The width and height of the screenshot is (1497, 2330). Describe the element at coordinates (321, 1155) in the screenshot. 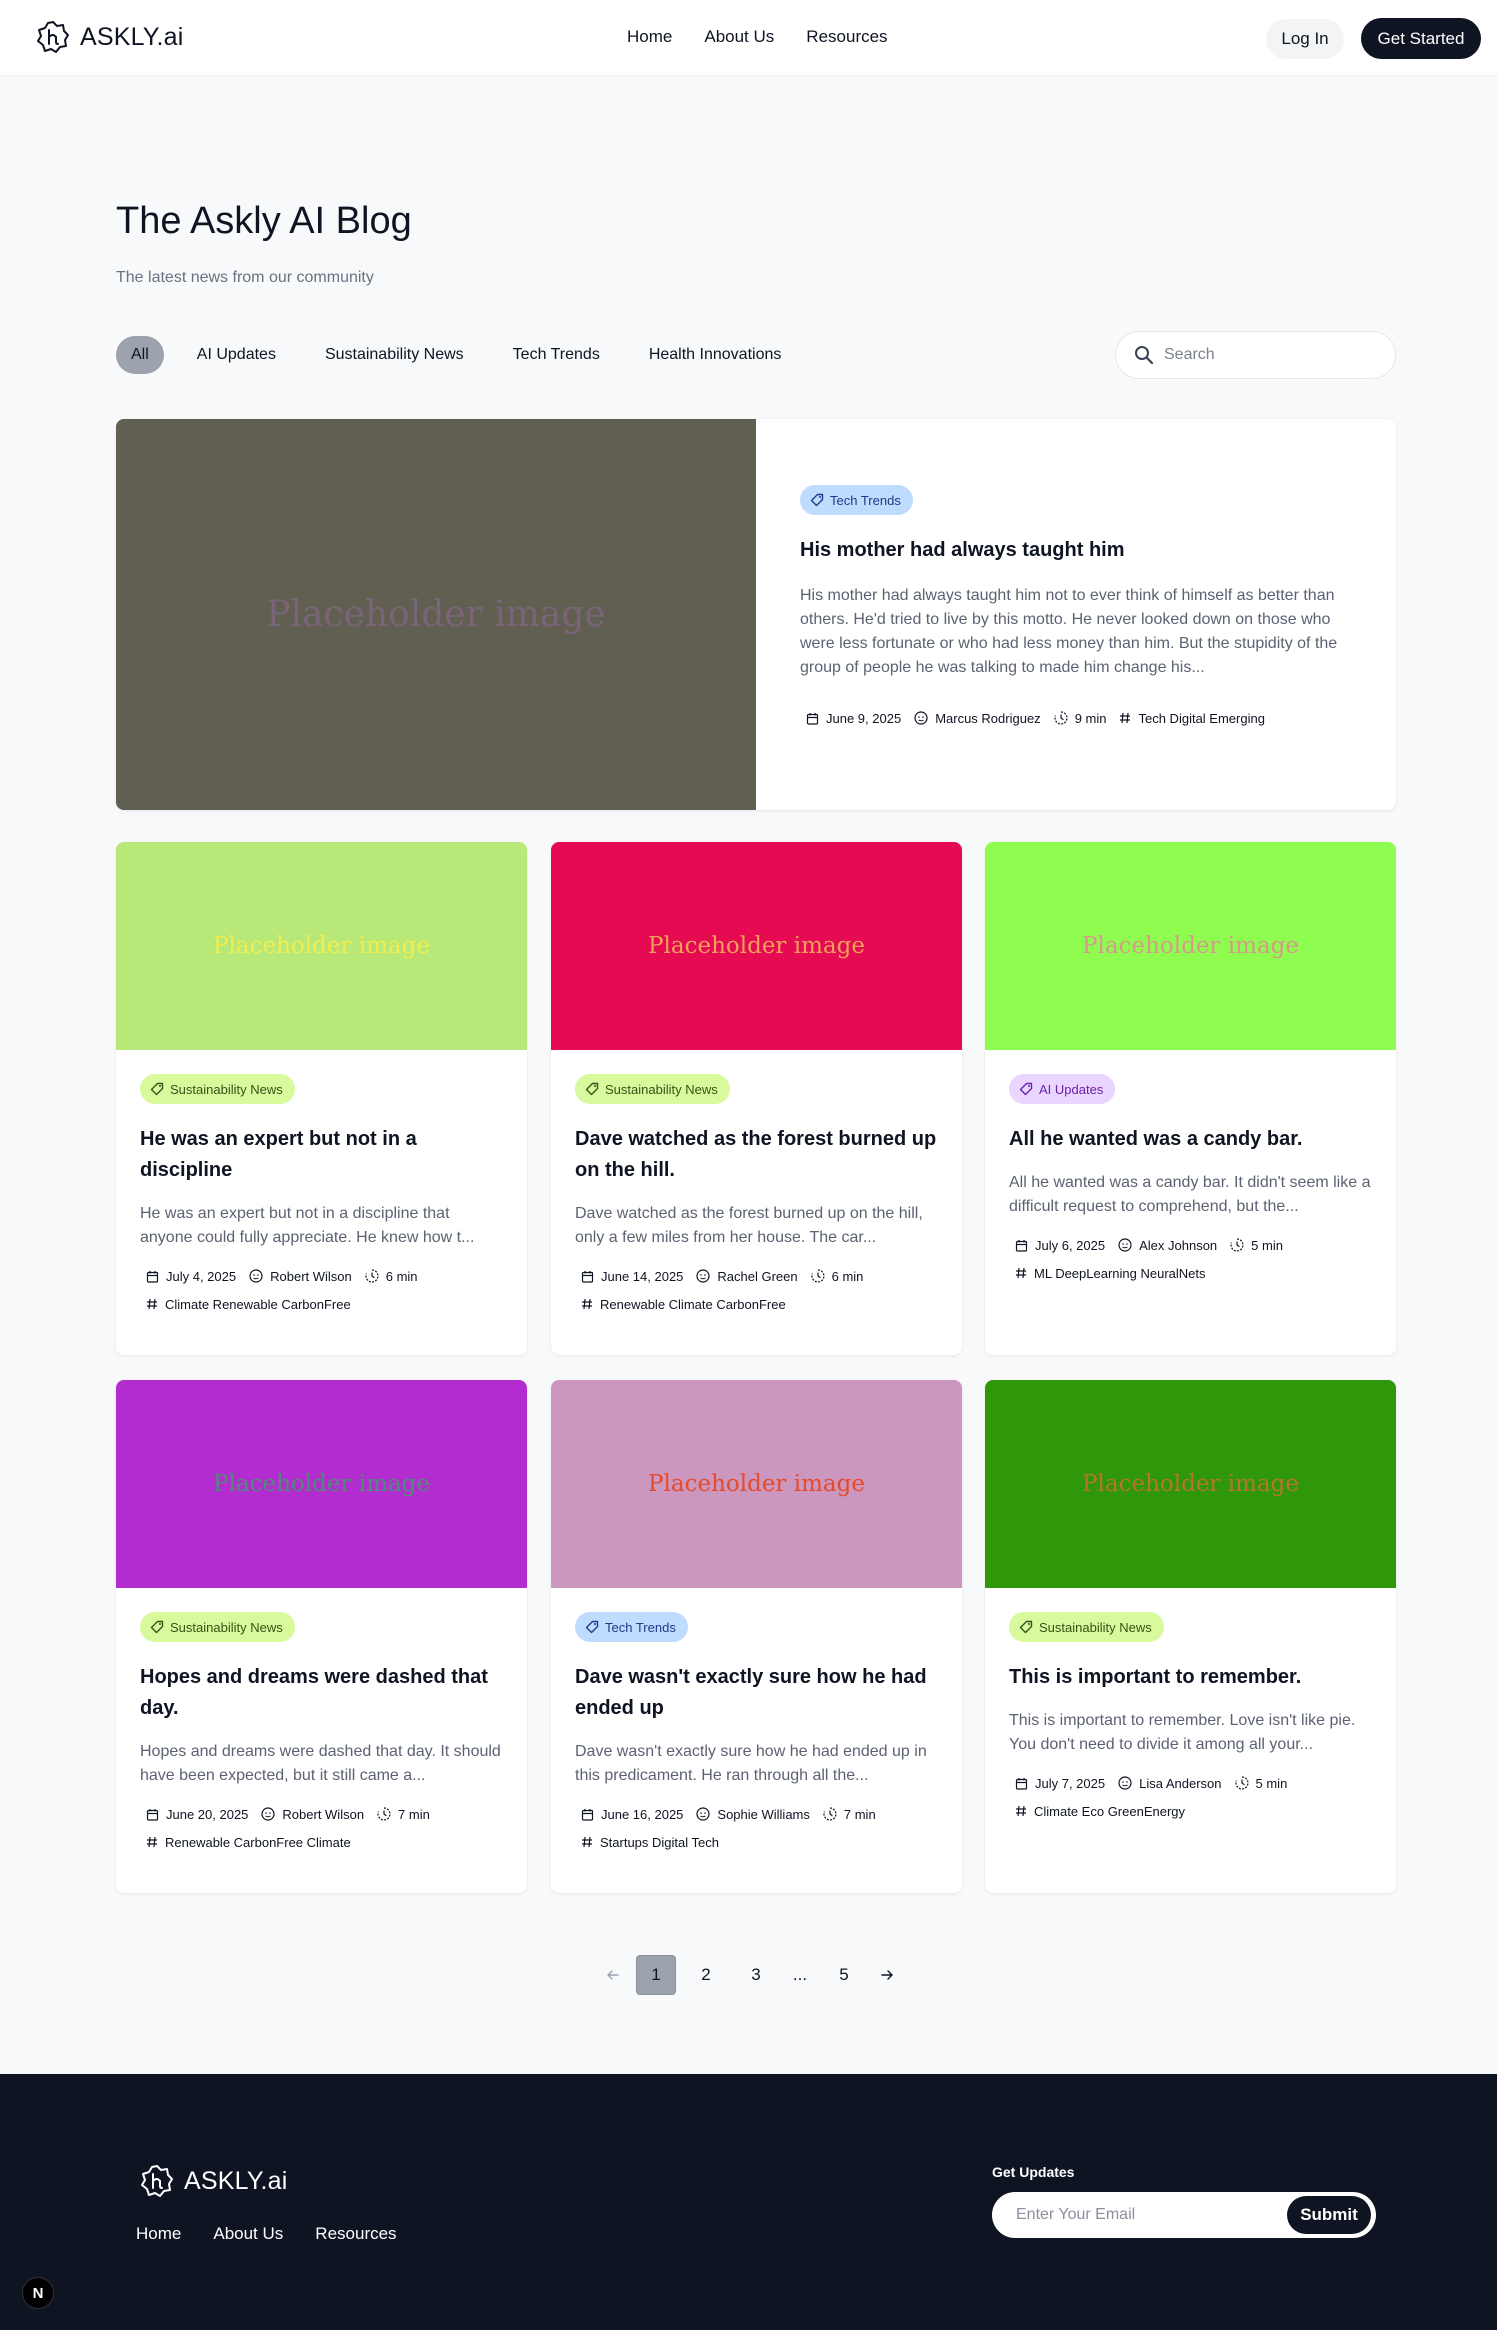

I see `post-title: He was an expert but not in a discipline` at that location.